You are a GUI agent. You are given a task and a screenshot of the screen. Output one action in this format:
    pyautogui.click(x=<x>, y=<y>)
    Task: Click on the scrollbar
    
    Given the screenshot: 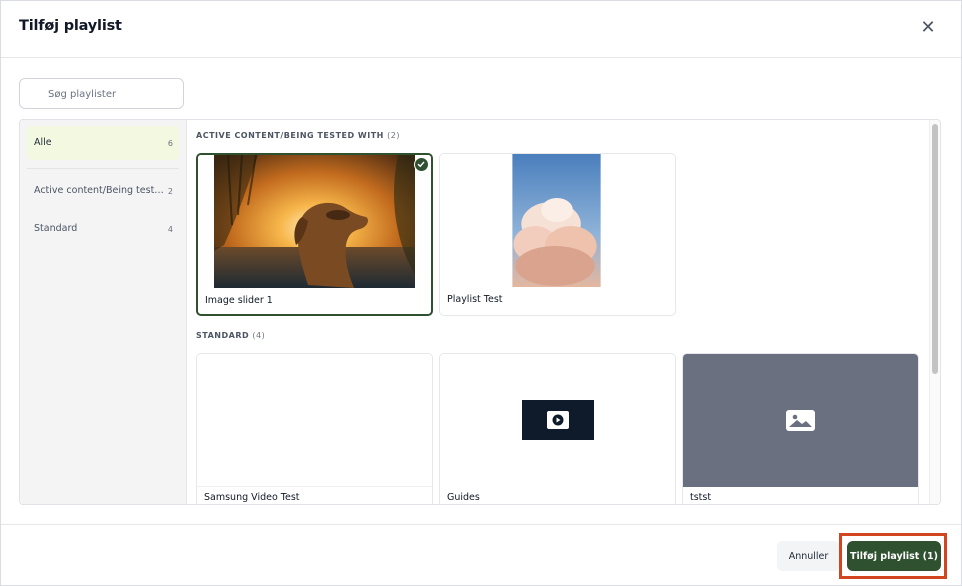 What is the action you would take?
    pyautogui.click(x=934, y=312)
    